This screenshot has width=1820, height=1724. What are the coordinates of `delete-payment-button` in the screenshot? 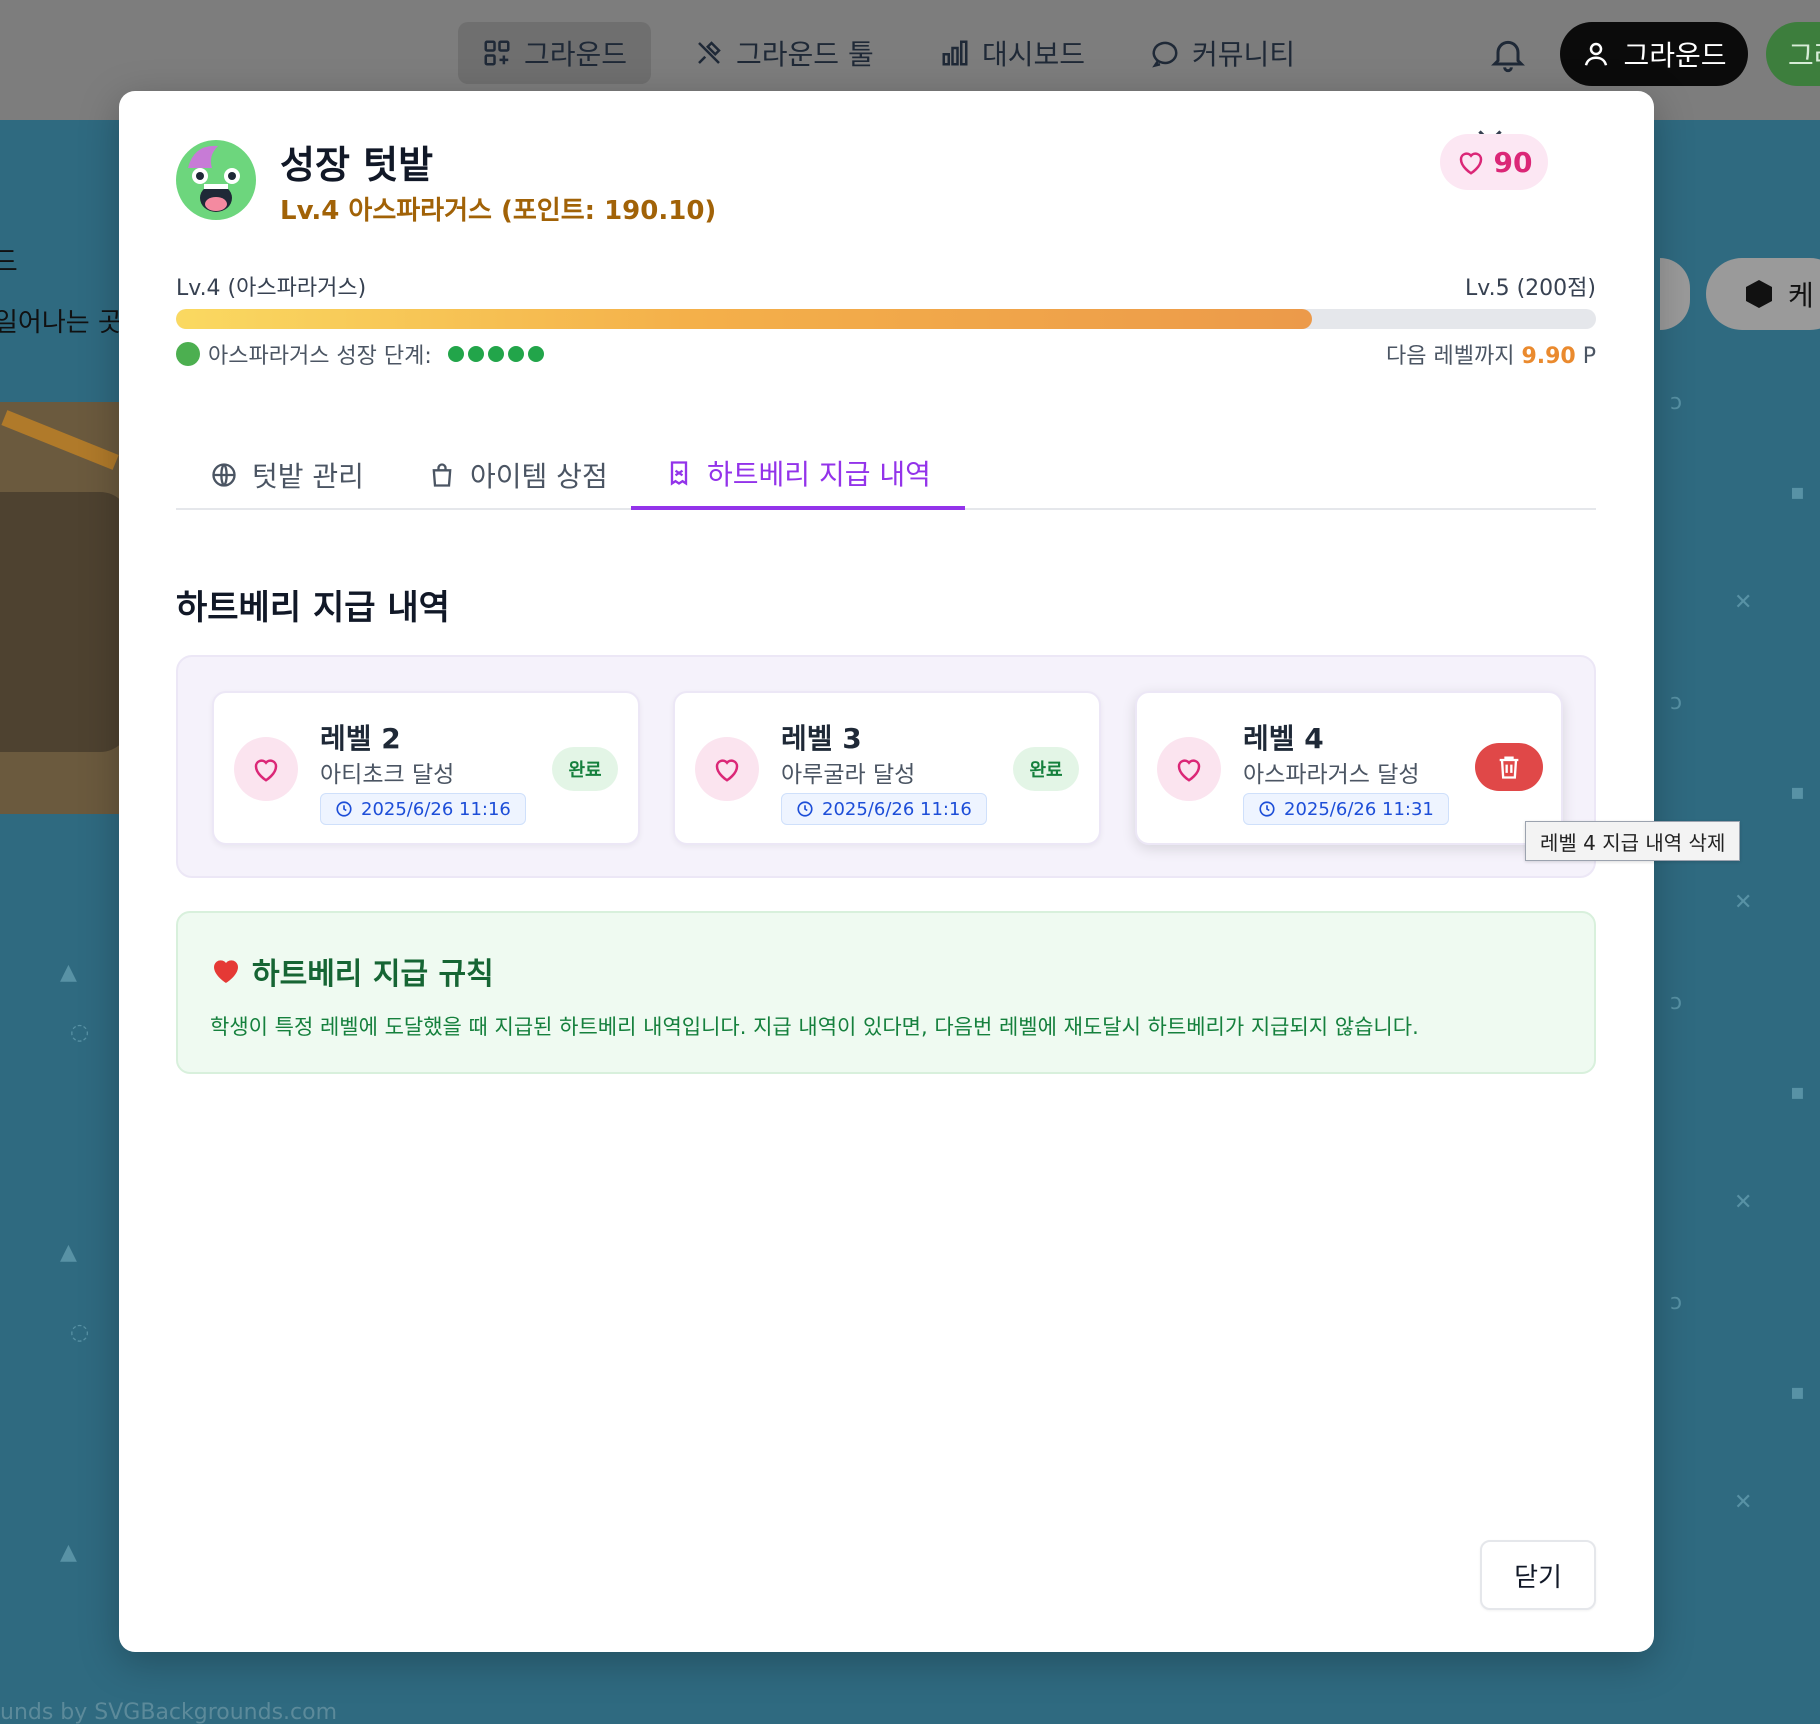 It's located at (1509, 767).